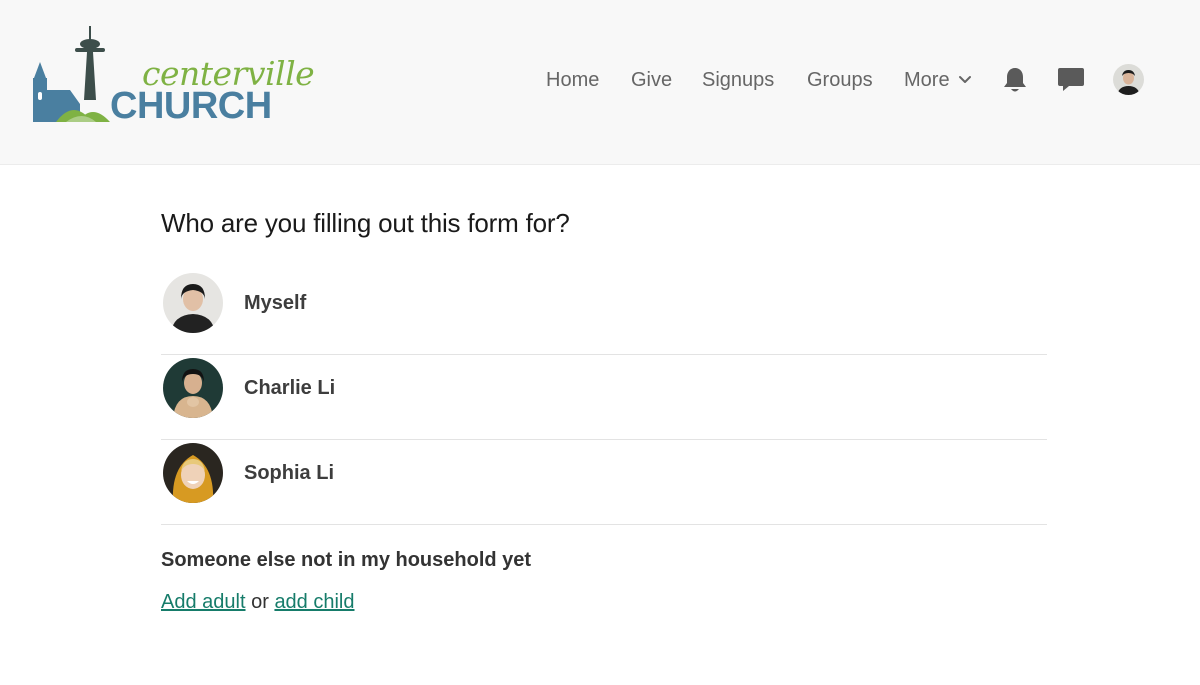  What do you see at coordinates (604, 482) in the screenshot?
I see `list-item-sophia-li: Sophia Li` at bounding box center [604, 482].